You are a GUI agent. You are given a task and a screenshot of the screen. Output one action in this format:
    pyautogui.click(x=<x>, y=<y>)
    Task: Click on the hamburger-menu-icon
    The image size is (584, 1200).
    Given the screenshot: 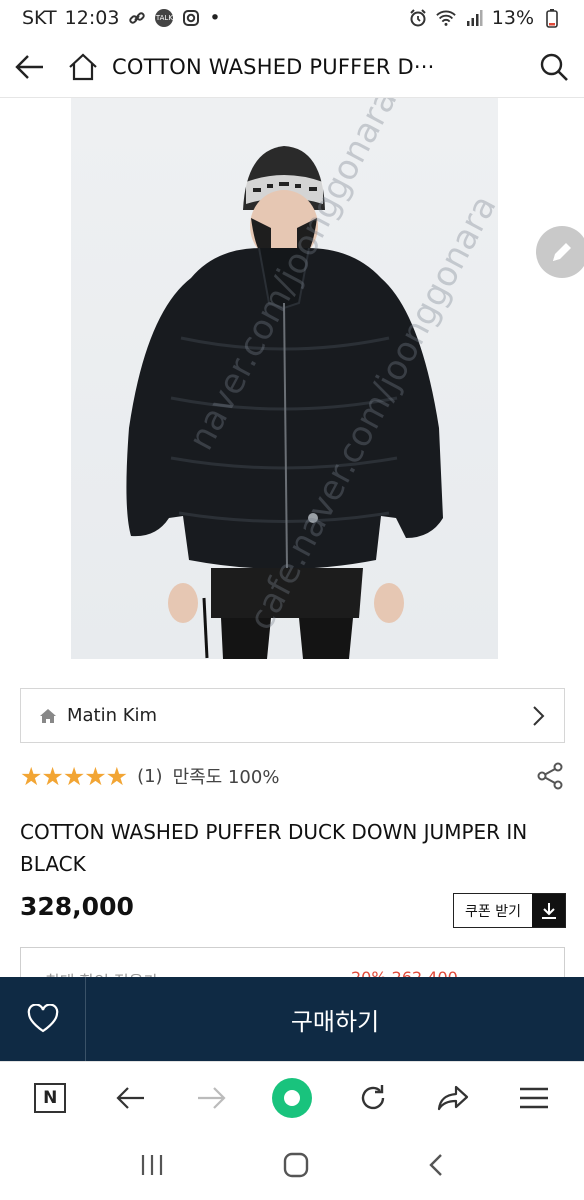 What is the action you would take?
    pyautogui.click(x=533, y=1097)
    